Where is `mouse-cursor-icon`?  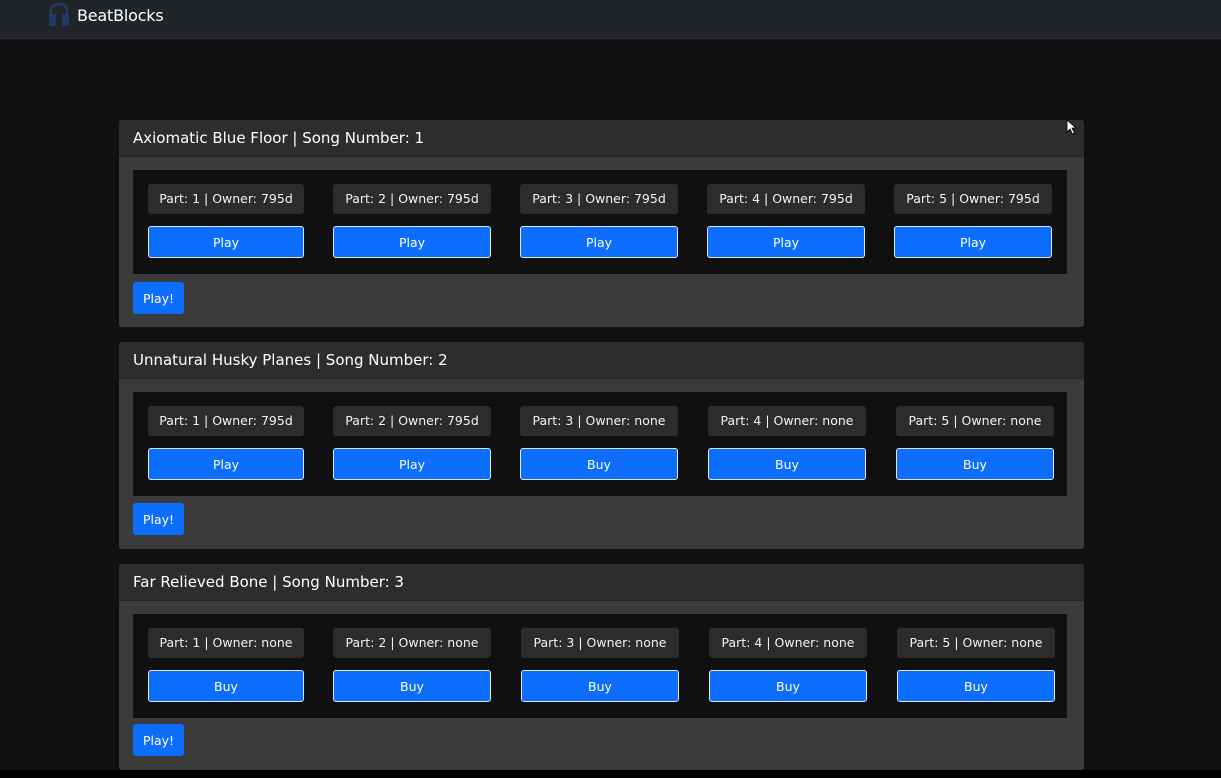 mouse-cursor-icon is located at coordinates (1072, 127).